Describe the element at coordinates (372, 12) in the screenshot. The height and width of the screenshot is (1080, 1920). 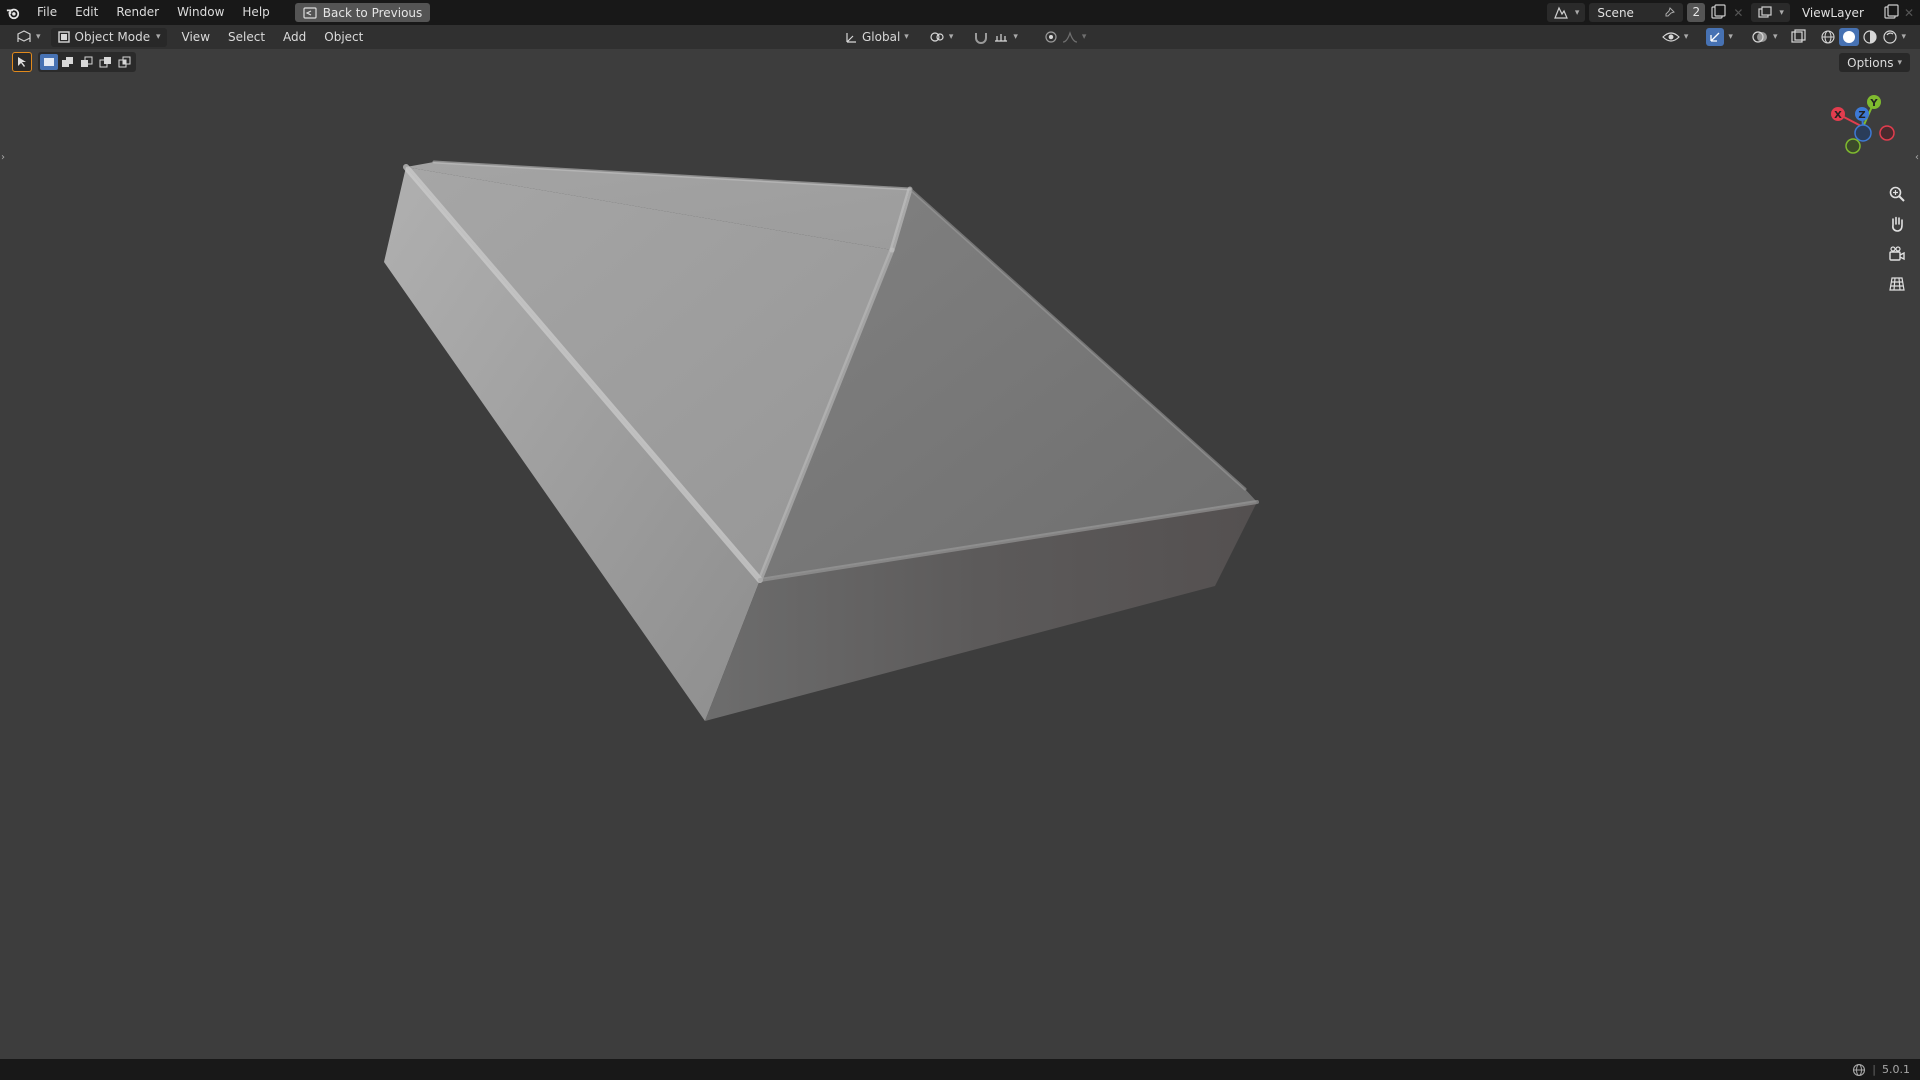
I see `back-to-previous-label: Back to Previous` at that location.